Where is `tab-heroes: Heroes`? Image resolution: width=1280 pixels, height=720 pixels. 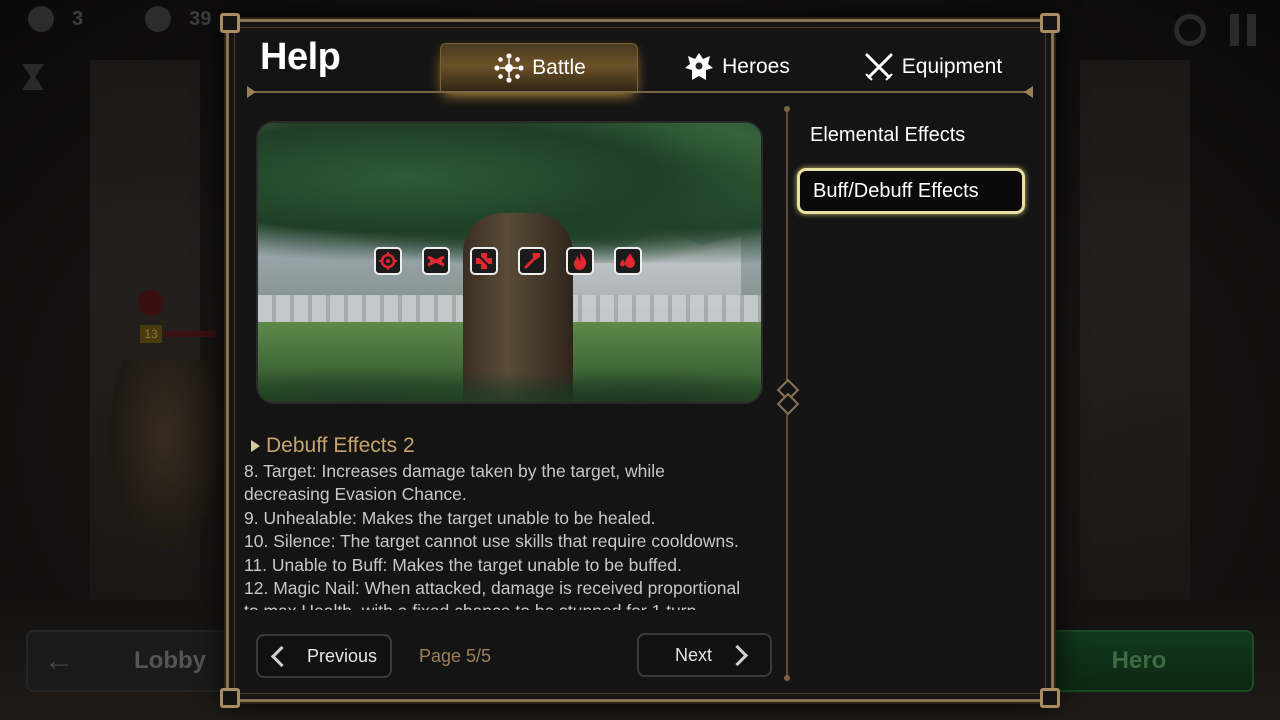
tab-heroes: Heroes is located at coordinates (736, 67).